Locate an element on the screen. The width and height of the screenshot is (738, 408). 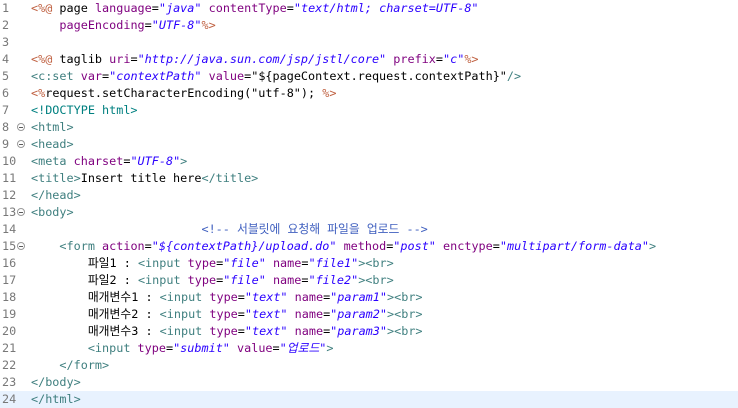
token-str: "file" is located at coordinates (244, 263).